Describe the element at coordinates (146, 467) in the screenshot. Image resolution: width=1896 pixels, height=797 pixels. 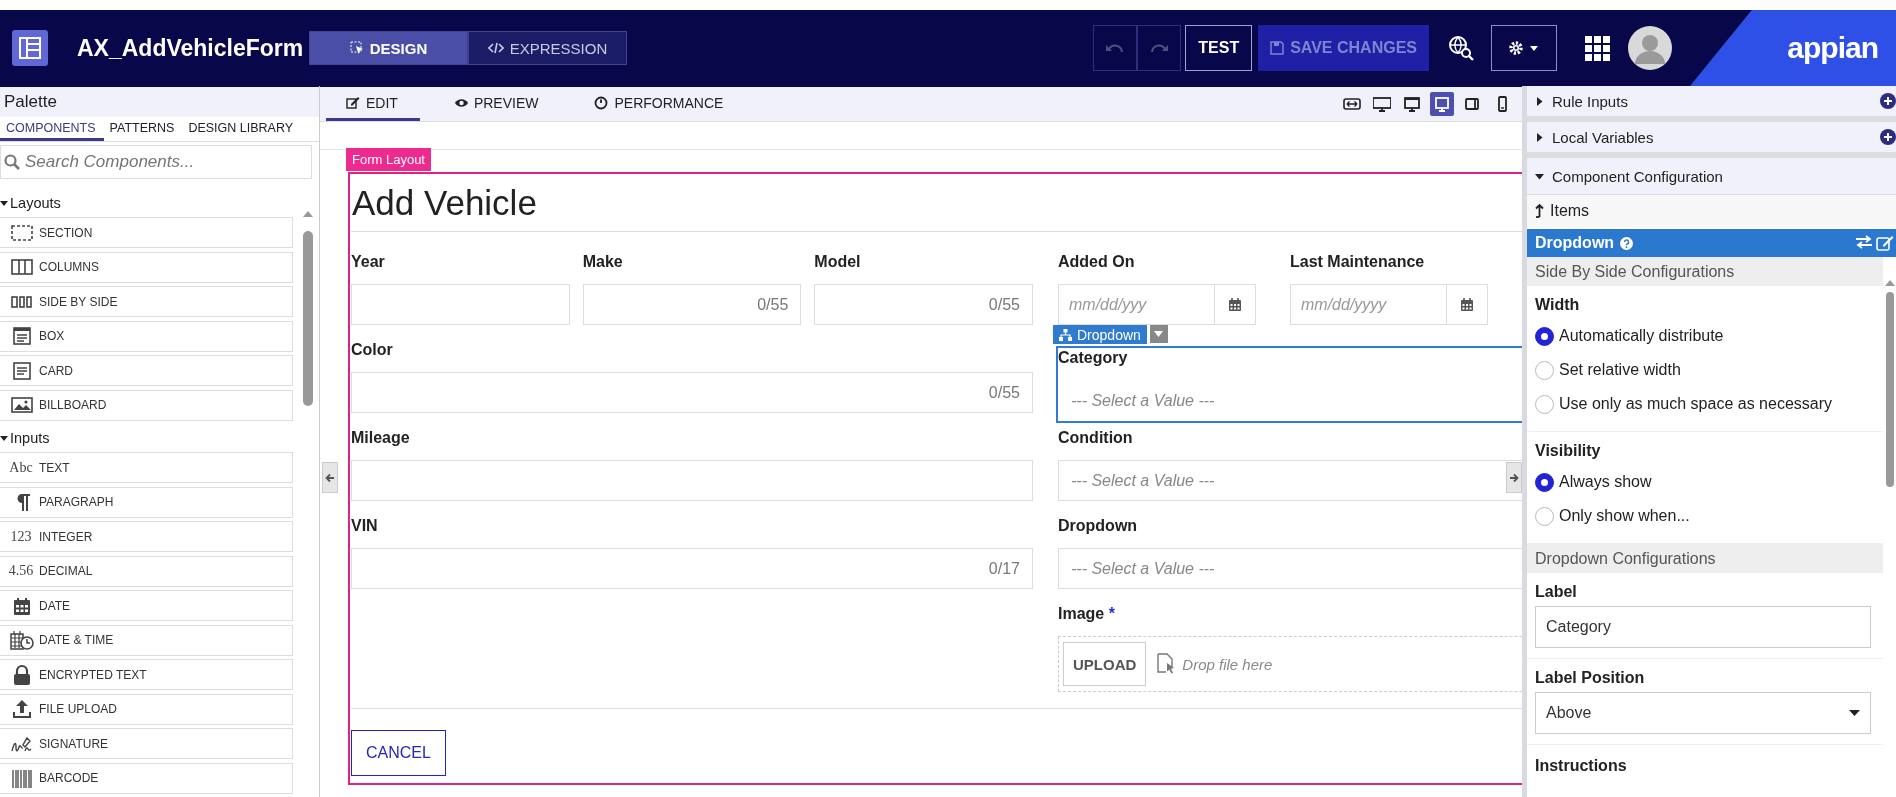
I see `palette-item: Abc TEXT` at that location.